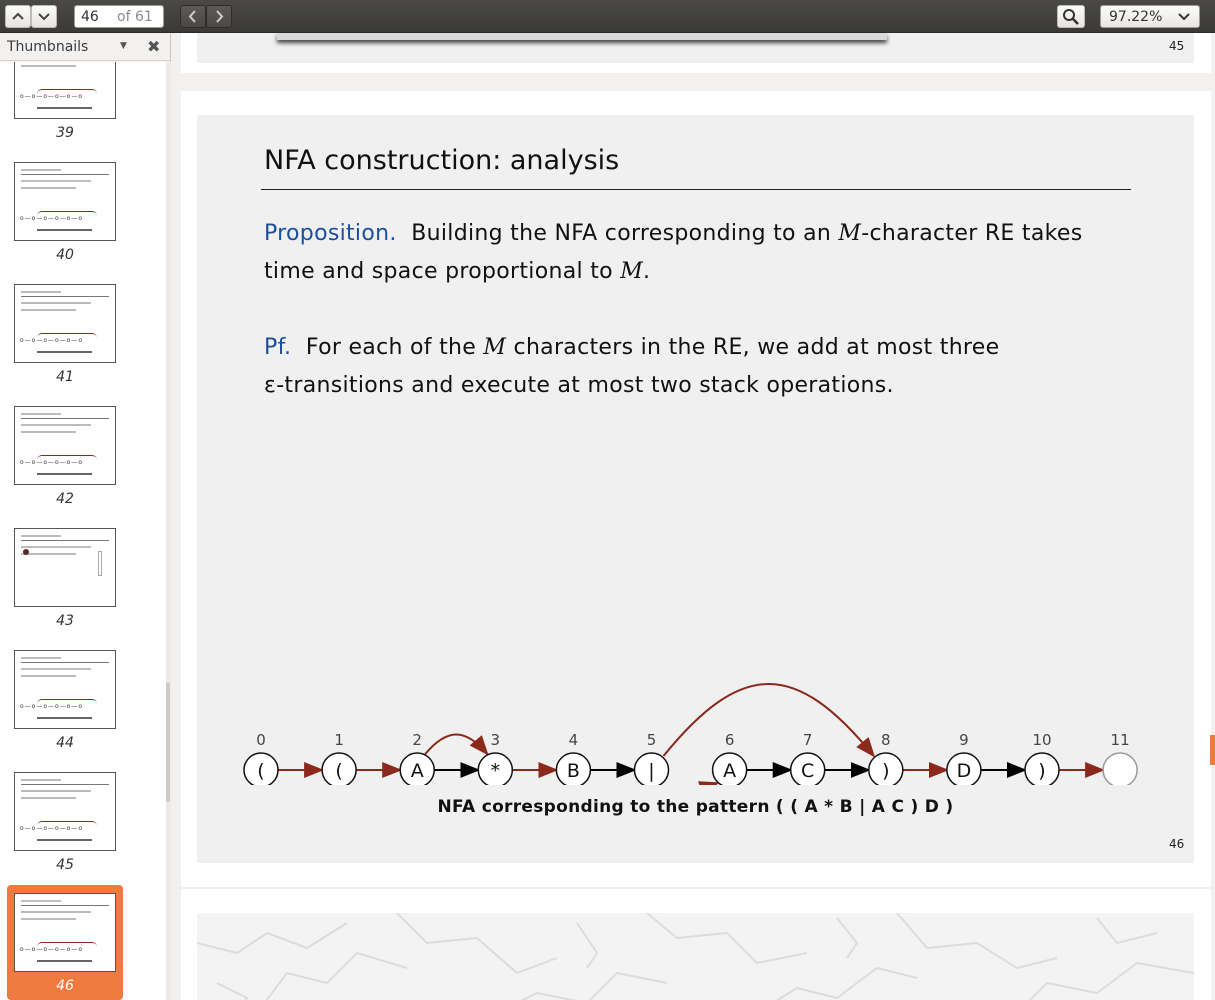  I want to click on thumbnail-page-number: 39, so click(65, 133).